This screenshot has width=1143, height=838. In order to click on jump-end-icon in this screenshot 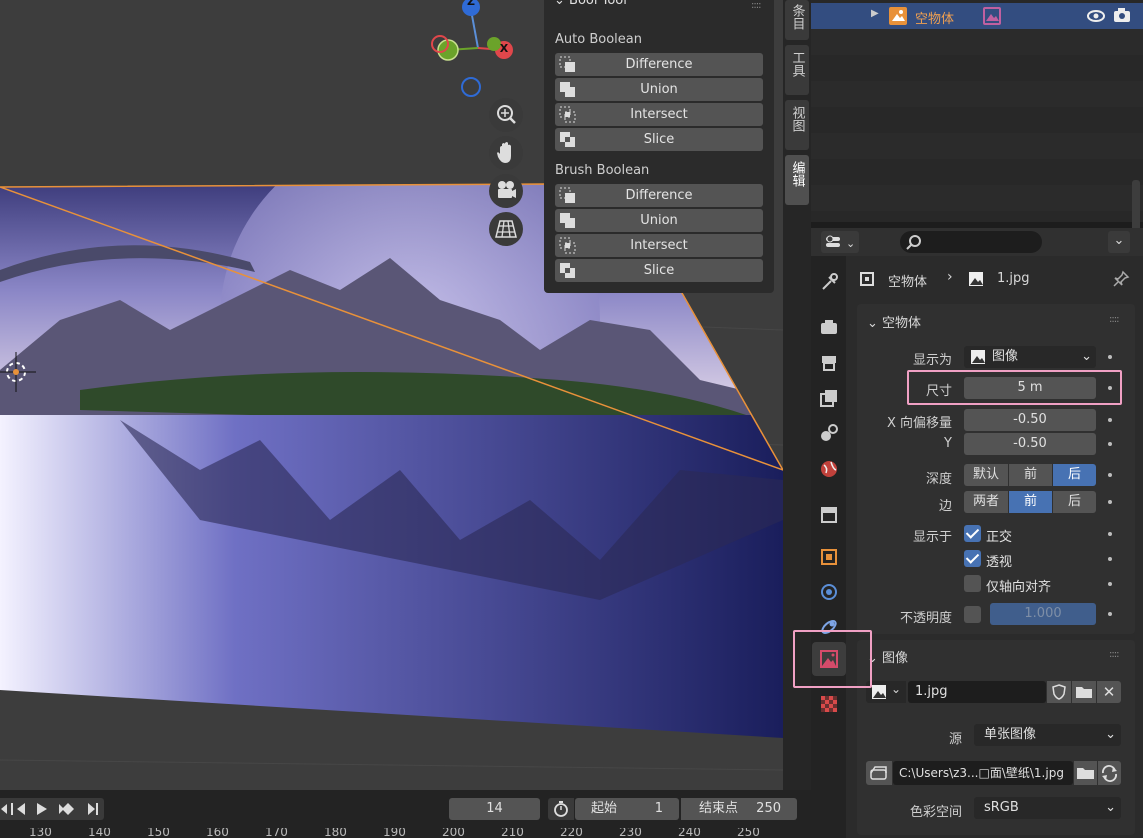, I will do `click(93, 809)`.